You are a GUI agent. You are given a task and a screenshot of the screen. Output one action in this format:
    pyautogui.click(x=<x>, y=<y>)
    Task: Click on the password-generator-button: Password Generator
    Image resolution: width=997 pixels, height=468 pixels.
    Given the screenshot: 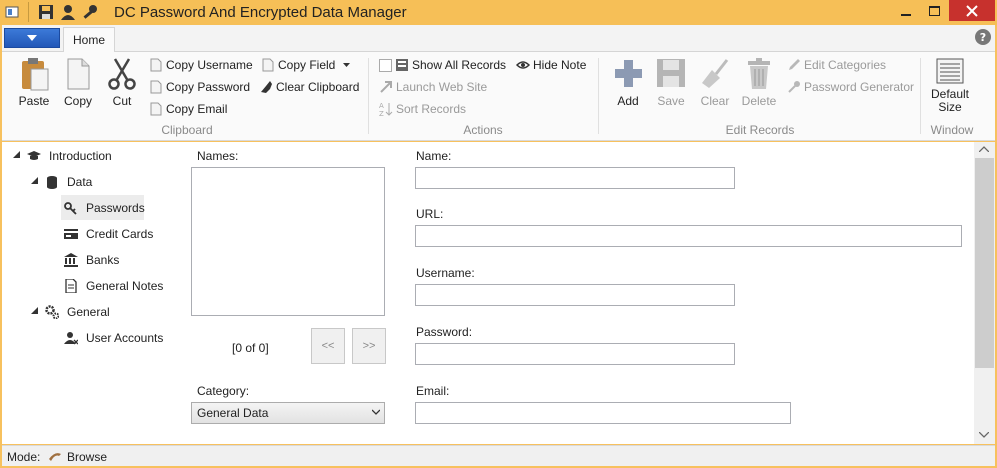 What is the action you would take?
    pyautogui.click(x=850, y=87)
    